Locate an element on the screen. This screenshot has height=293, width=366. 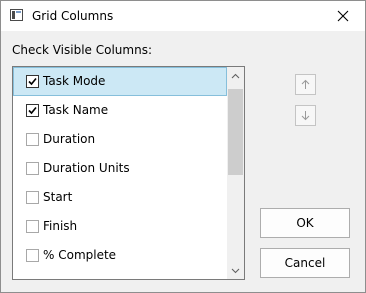
list-scrollbar is located at coordinates (235, 173).